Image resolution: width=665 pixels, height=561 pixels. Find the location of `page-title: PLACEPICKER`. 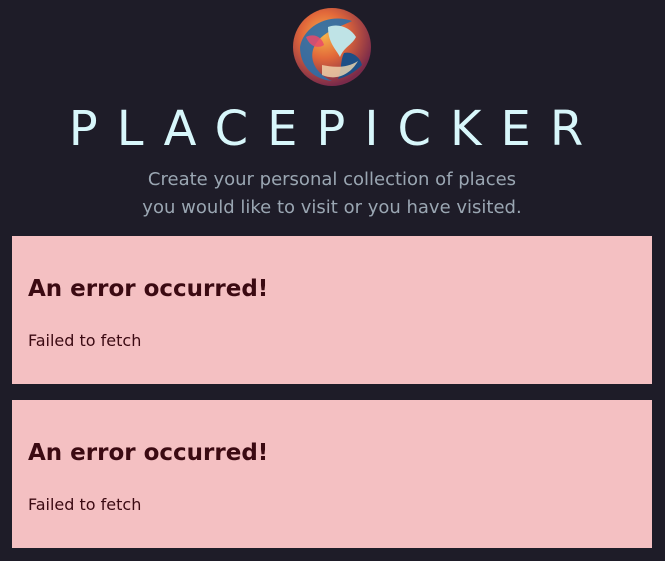

page-title: PLACEPICKER is located at coordinates (335, 129).